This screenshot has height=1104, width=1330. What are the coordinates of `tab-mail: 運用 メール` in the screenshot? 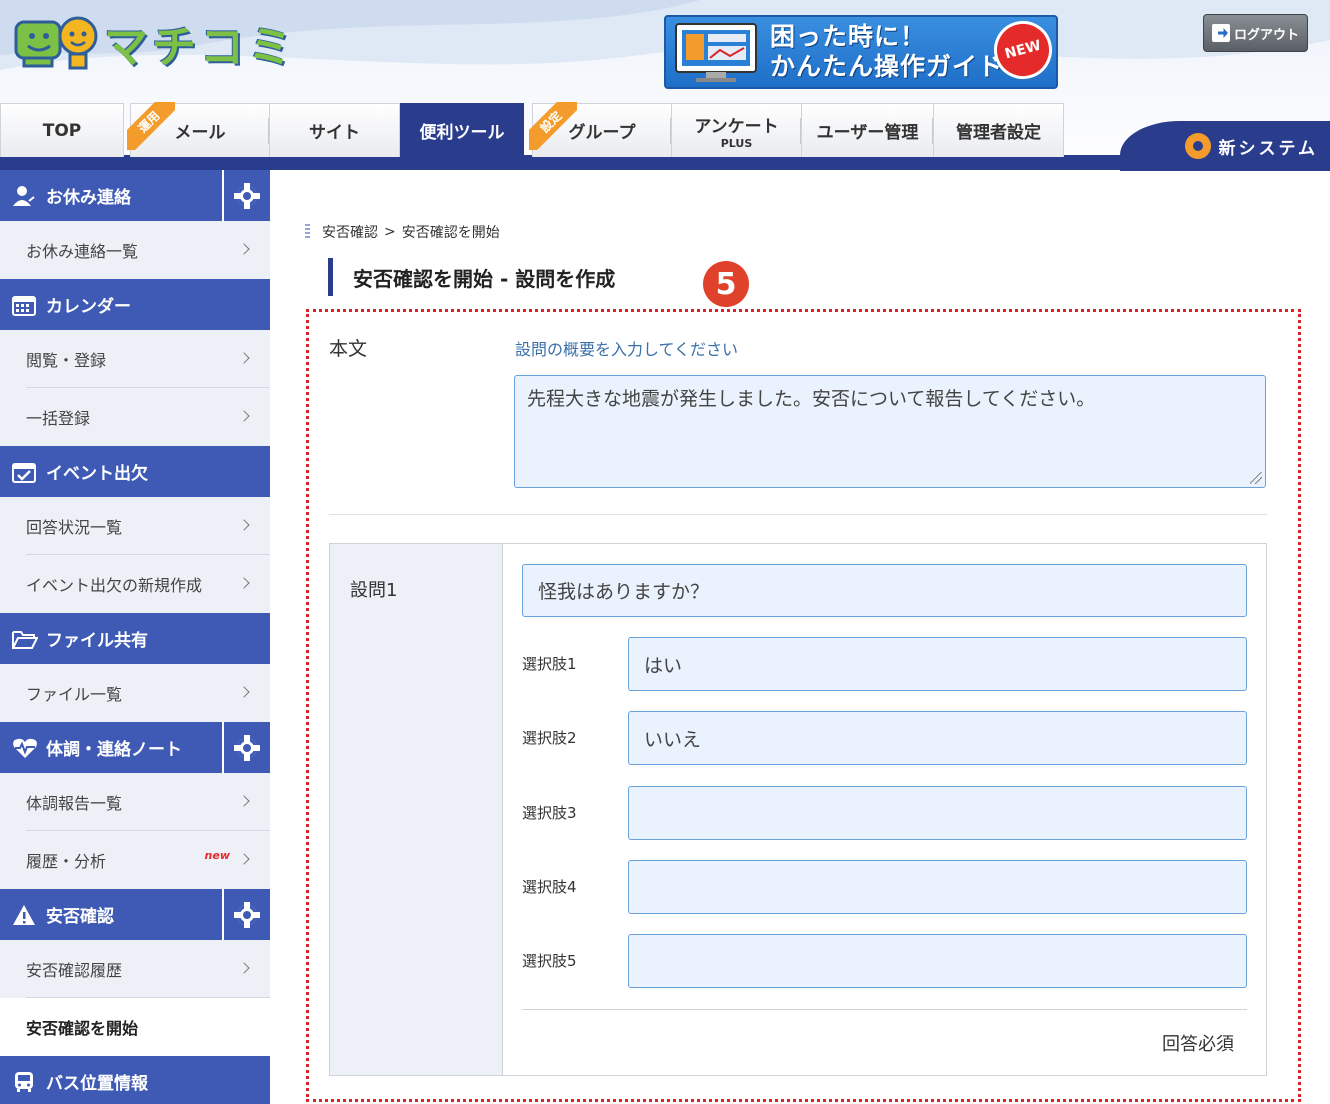 It's located at (198, 129).